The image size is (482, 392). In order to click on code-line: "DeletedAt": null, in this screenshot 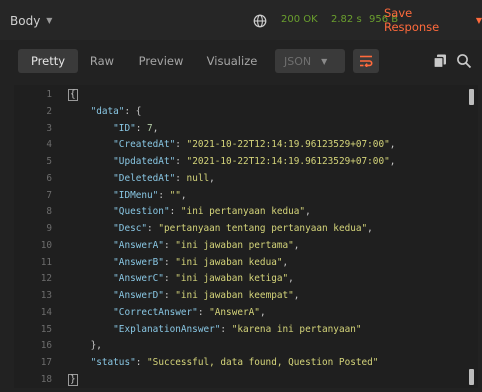, I will do `click(141, 179)`.